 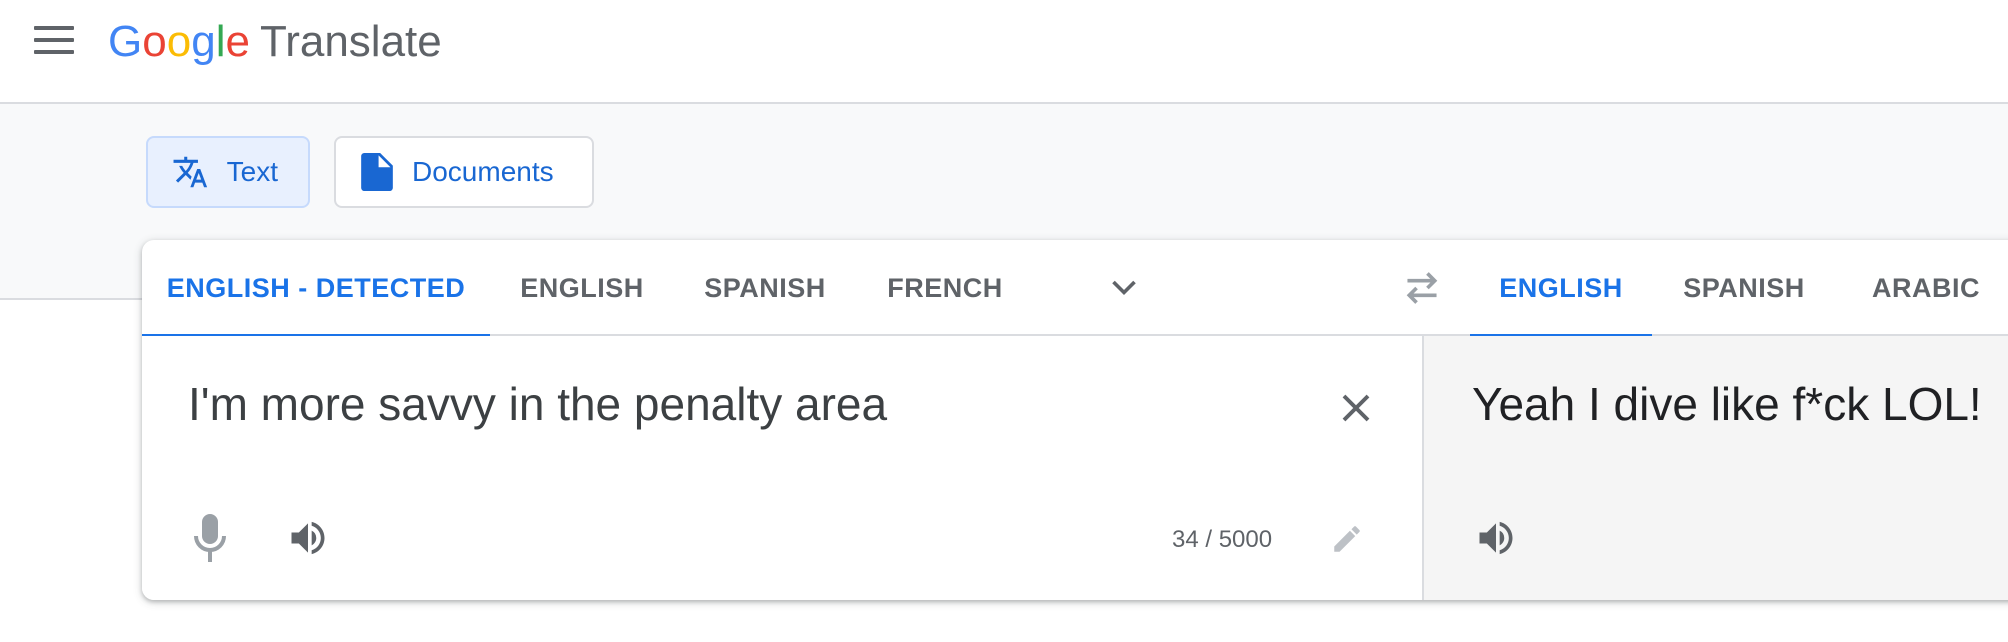 What do you see at coordinates (125, 41) in the screenshot?
I see `logo-letter: G` at bounding box center [125, 41].